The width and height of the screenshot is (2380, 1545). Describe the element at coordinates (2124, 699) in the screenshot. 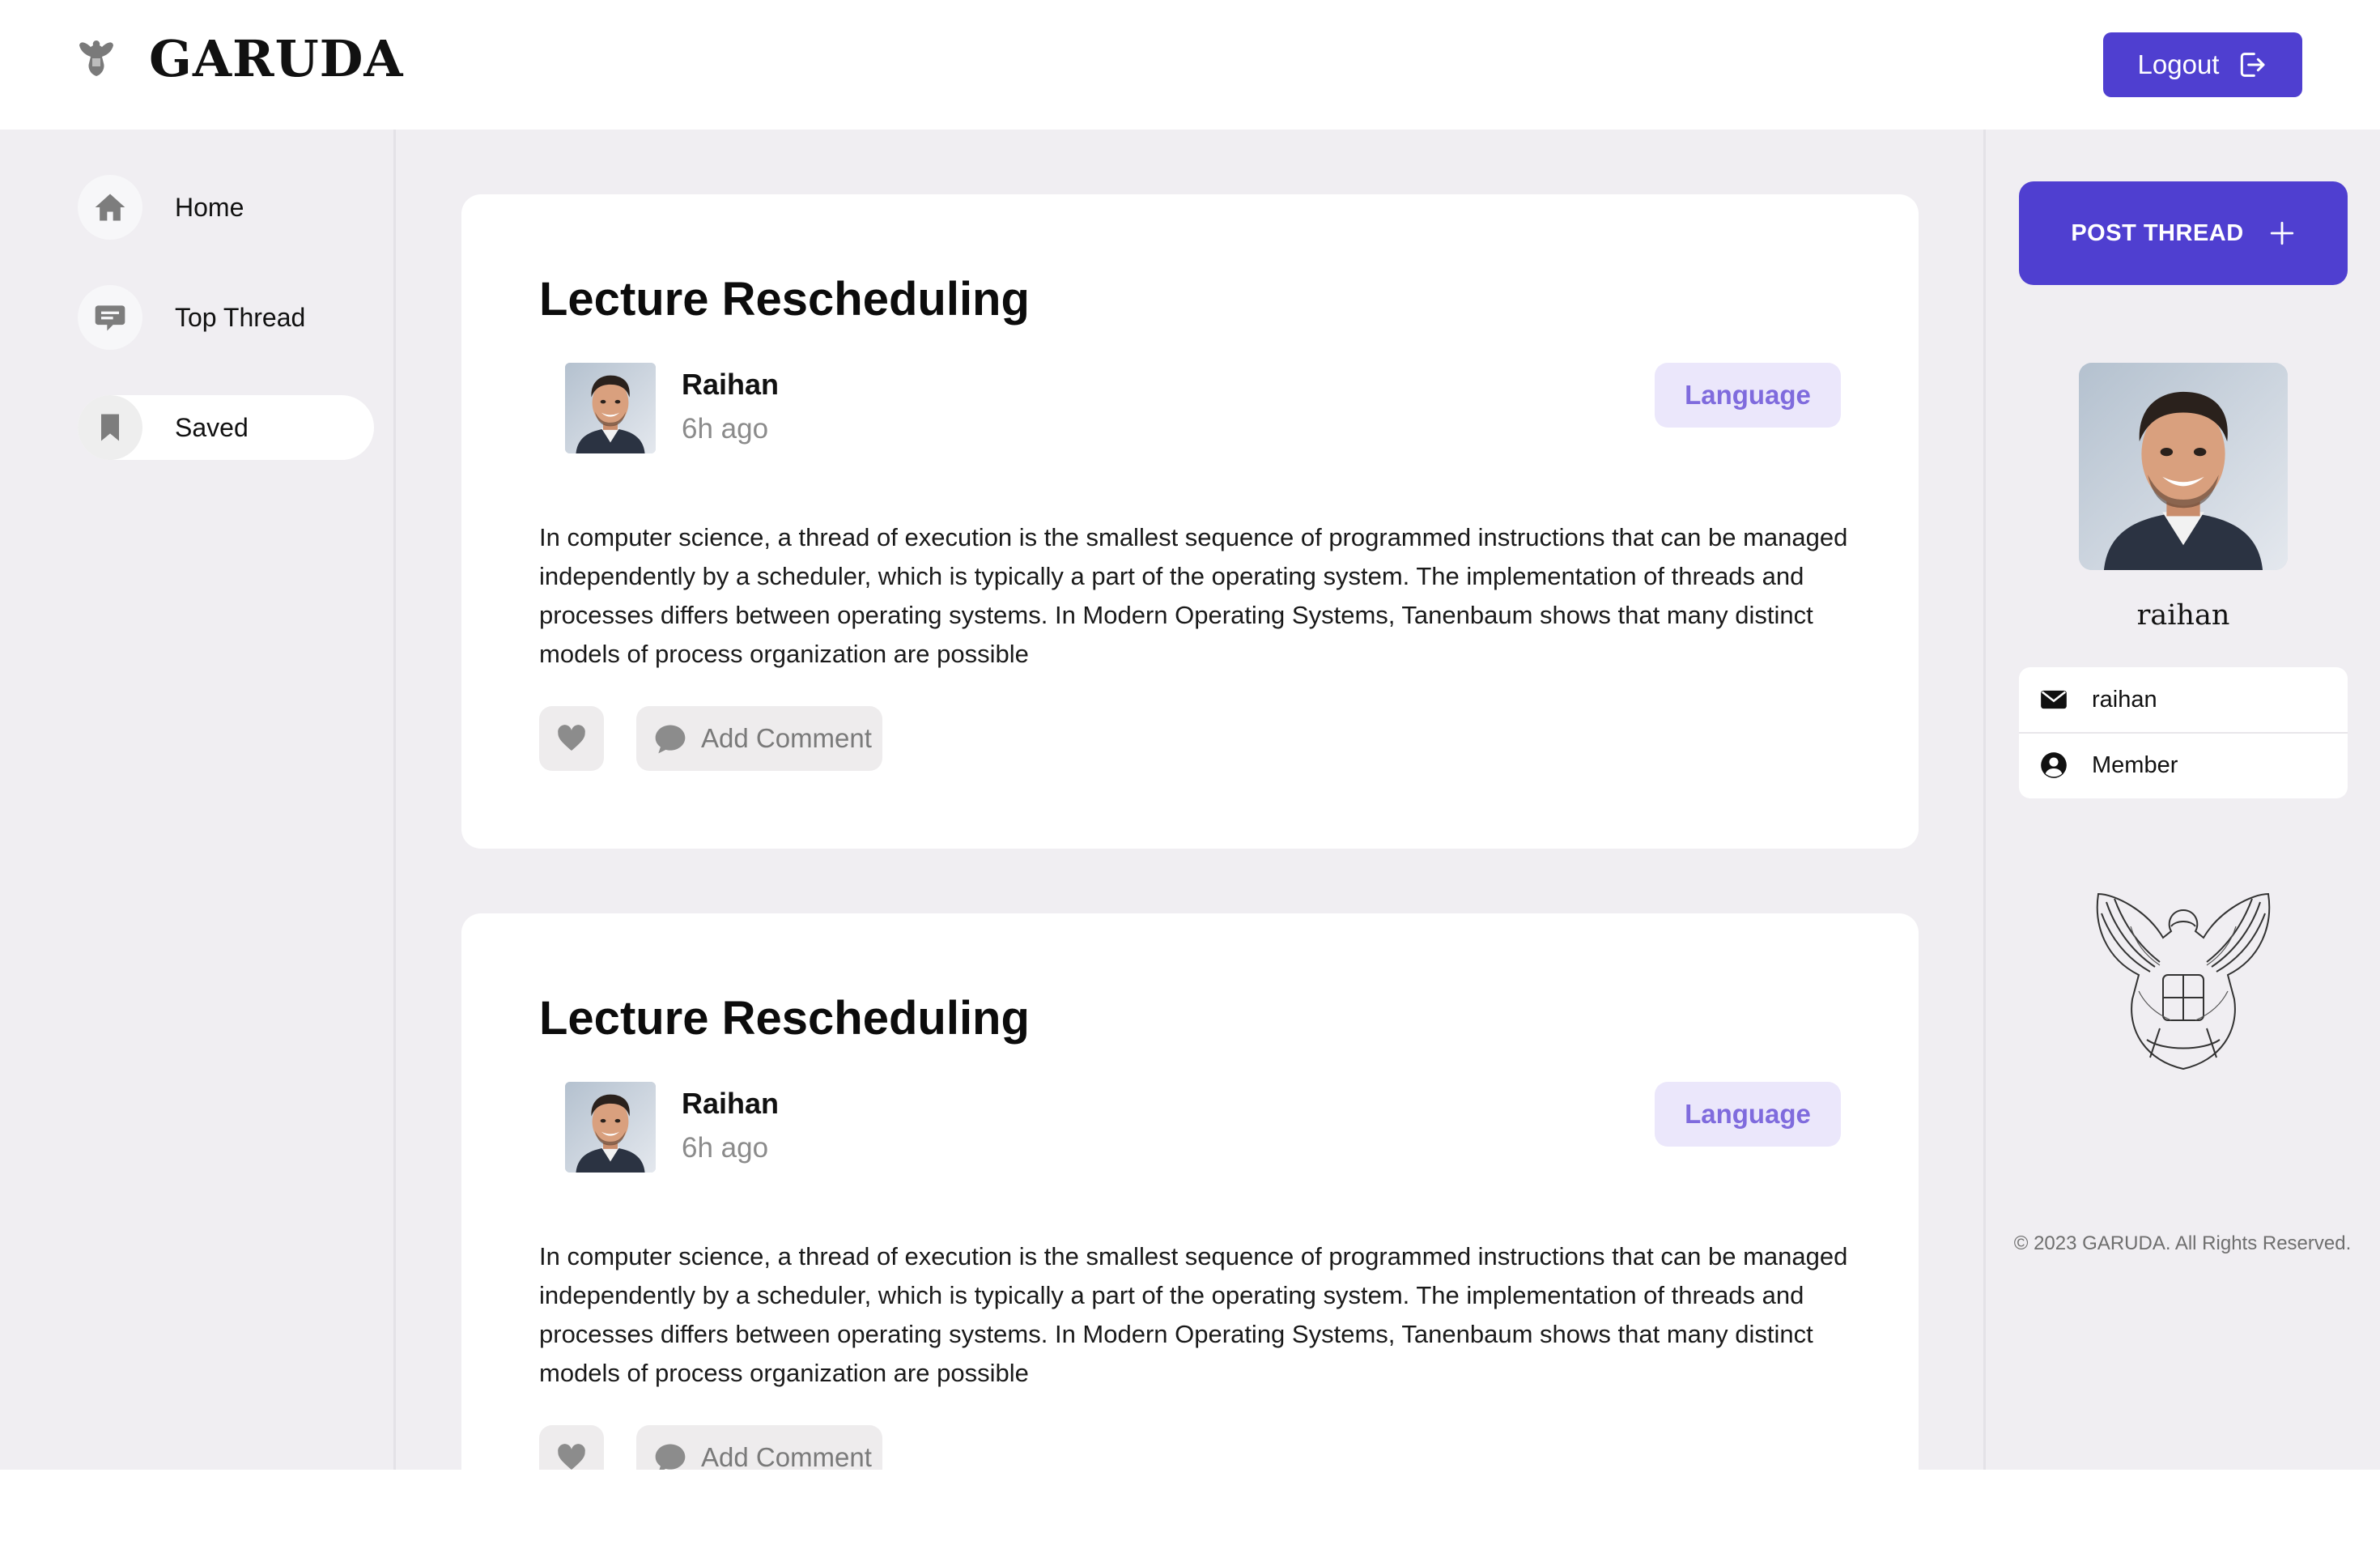

I see `email-value: raihan` at that location.